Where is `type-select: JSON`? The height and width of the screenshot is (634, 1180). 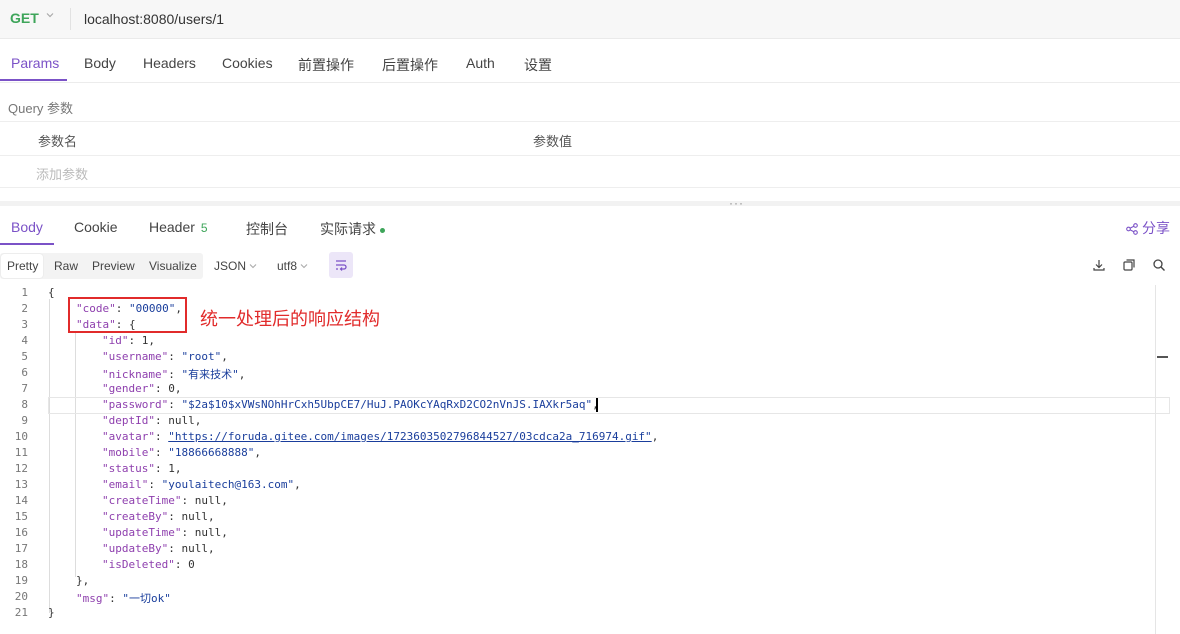 type-select: JSON is located at coordinates (235, 266).